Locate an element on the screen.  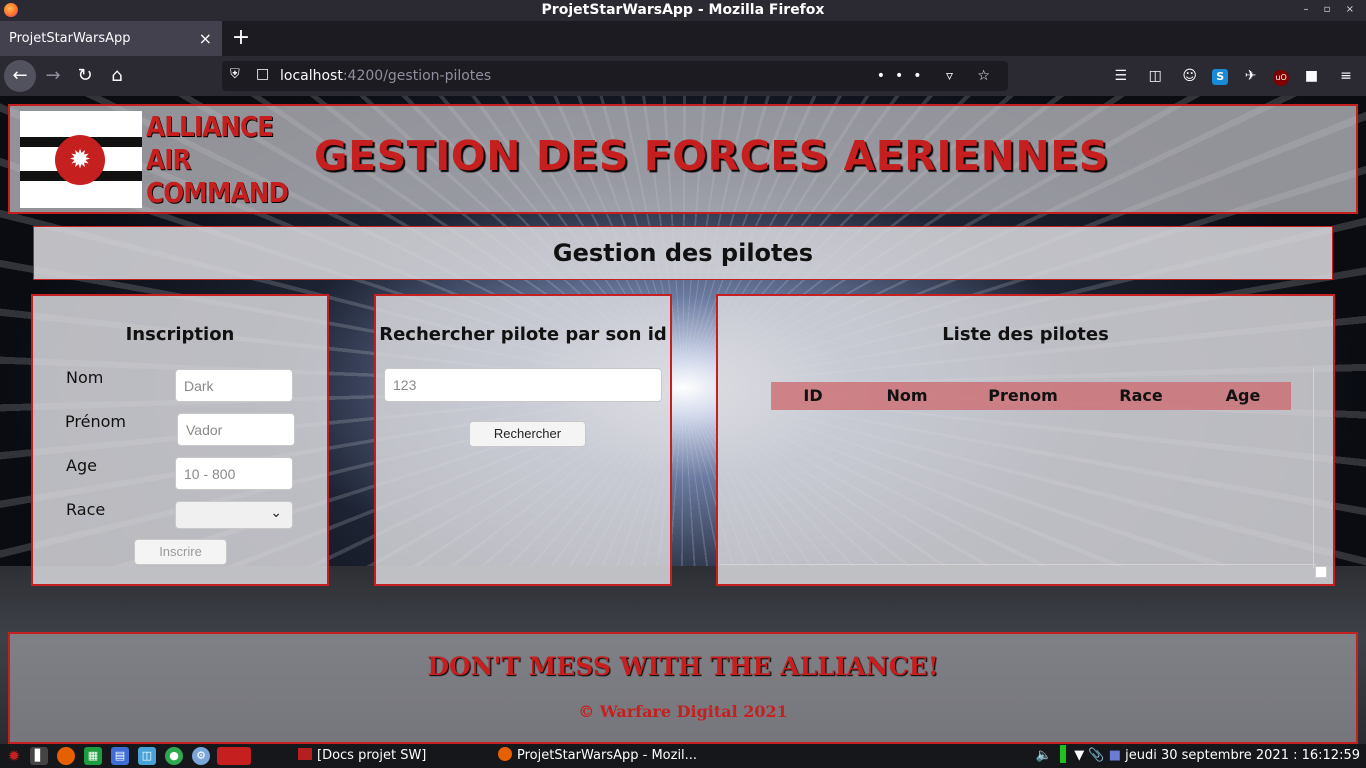
nom-label: Nom is located at coordinates (85, 377).